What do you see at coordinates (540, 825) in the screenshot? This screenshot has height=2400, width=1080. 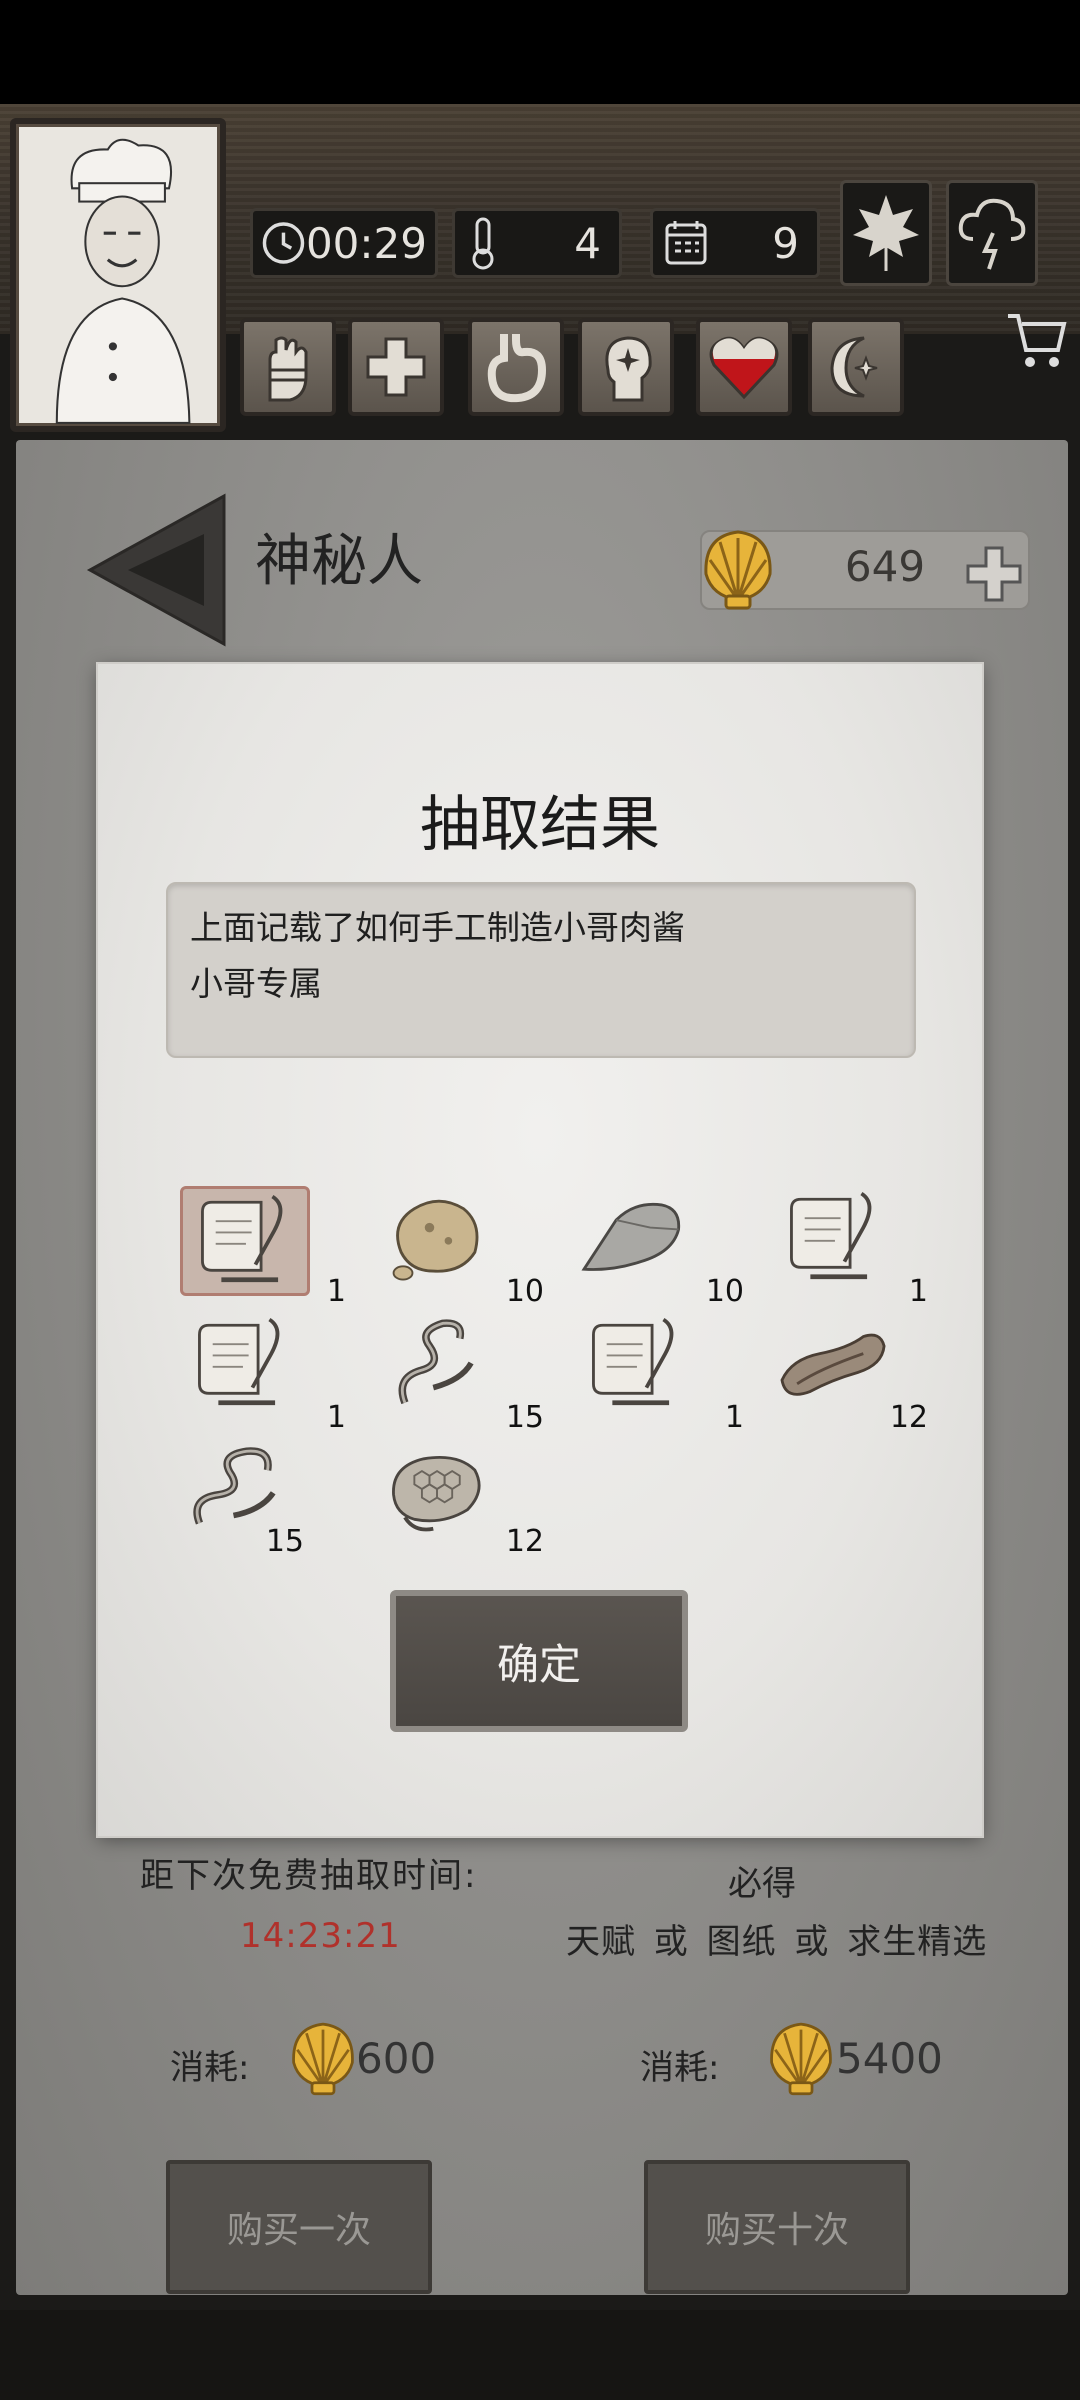 I see `dialog-title: 抽取结果` at bounding box center [540, 825].